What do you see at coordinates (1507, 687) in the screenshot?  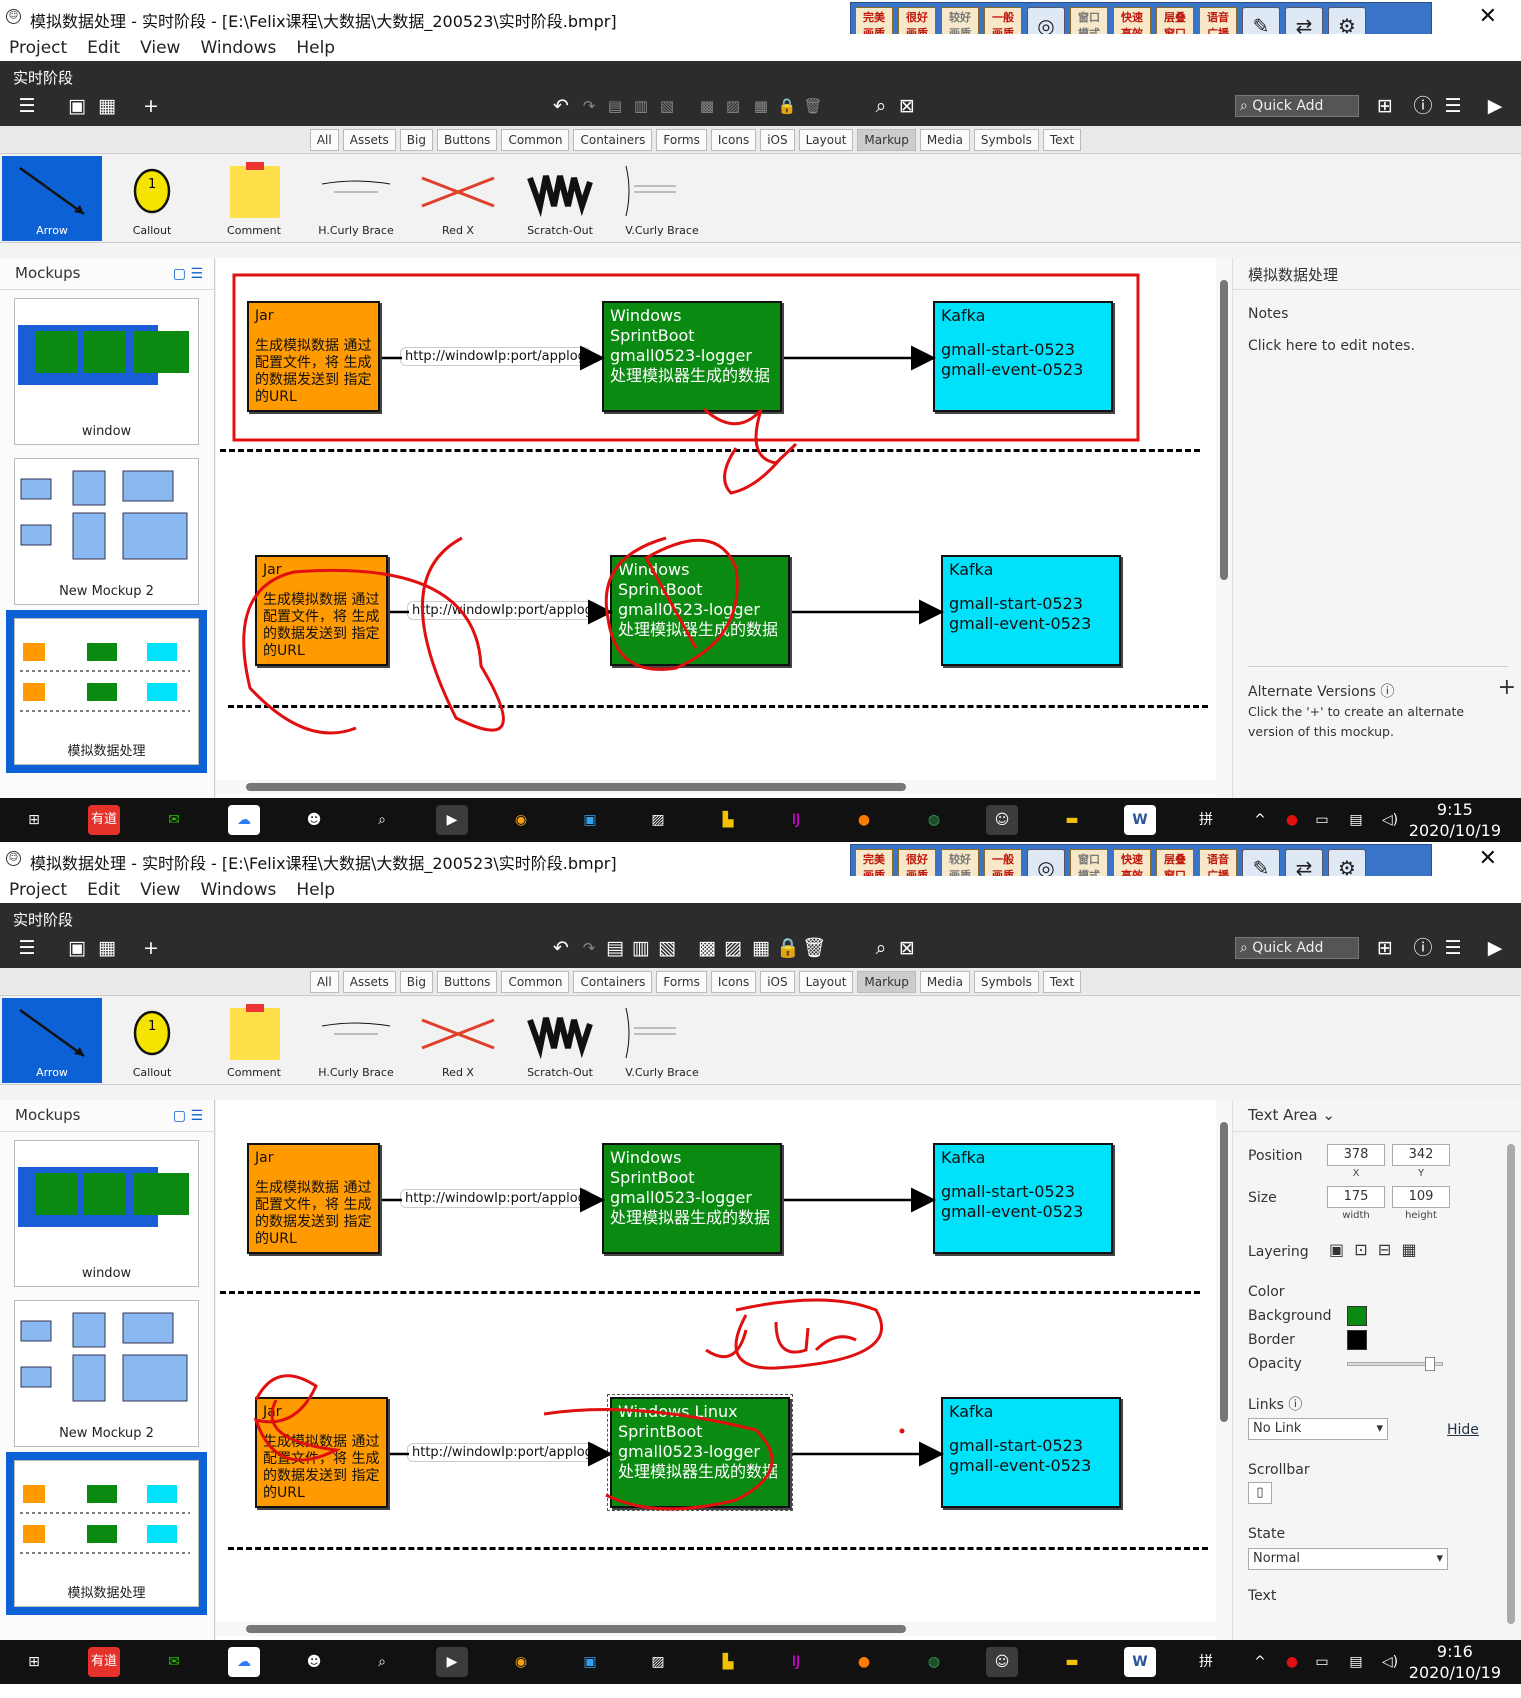 I see `add-version-icon: +` at bounding box center [1507, 687].